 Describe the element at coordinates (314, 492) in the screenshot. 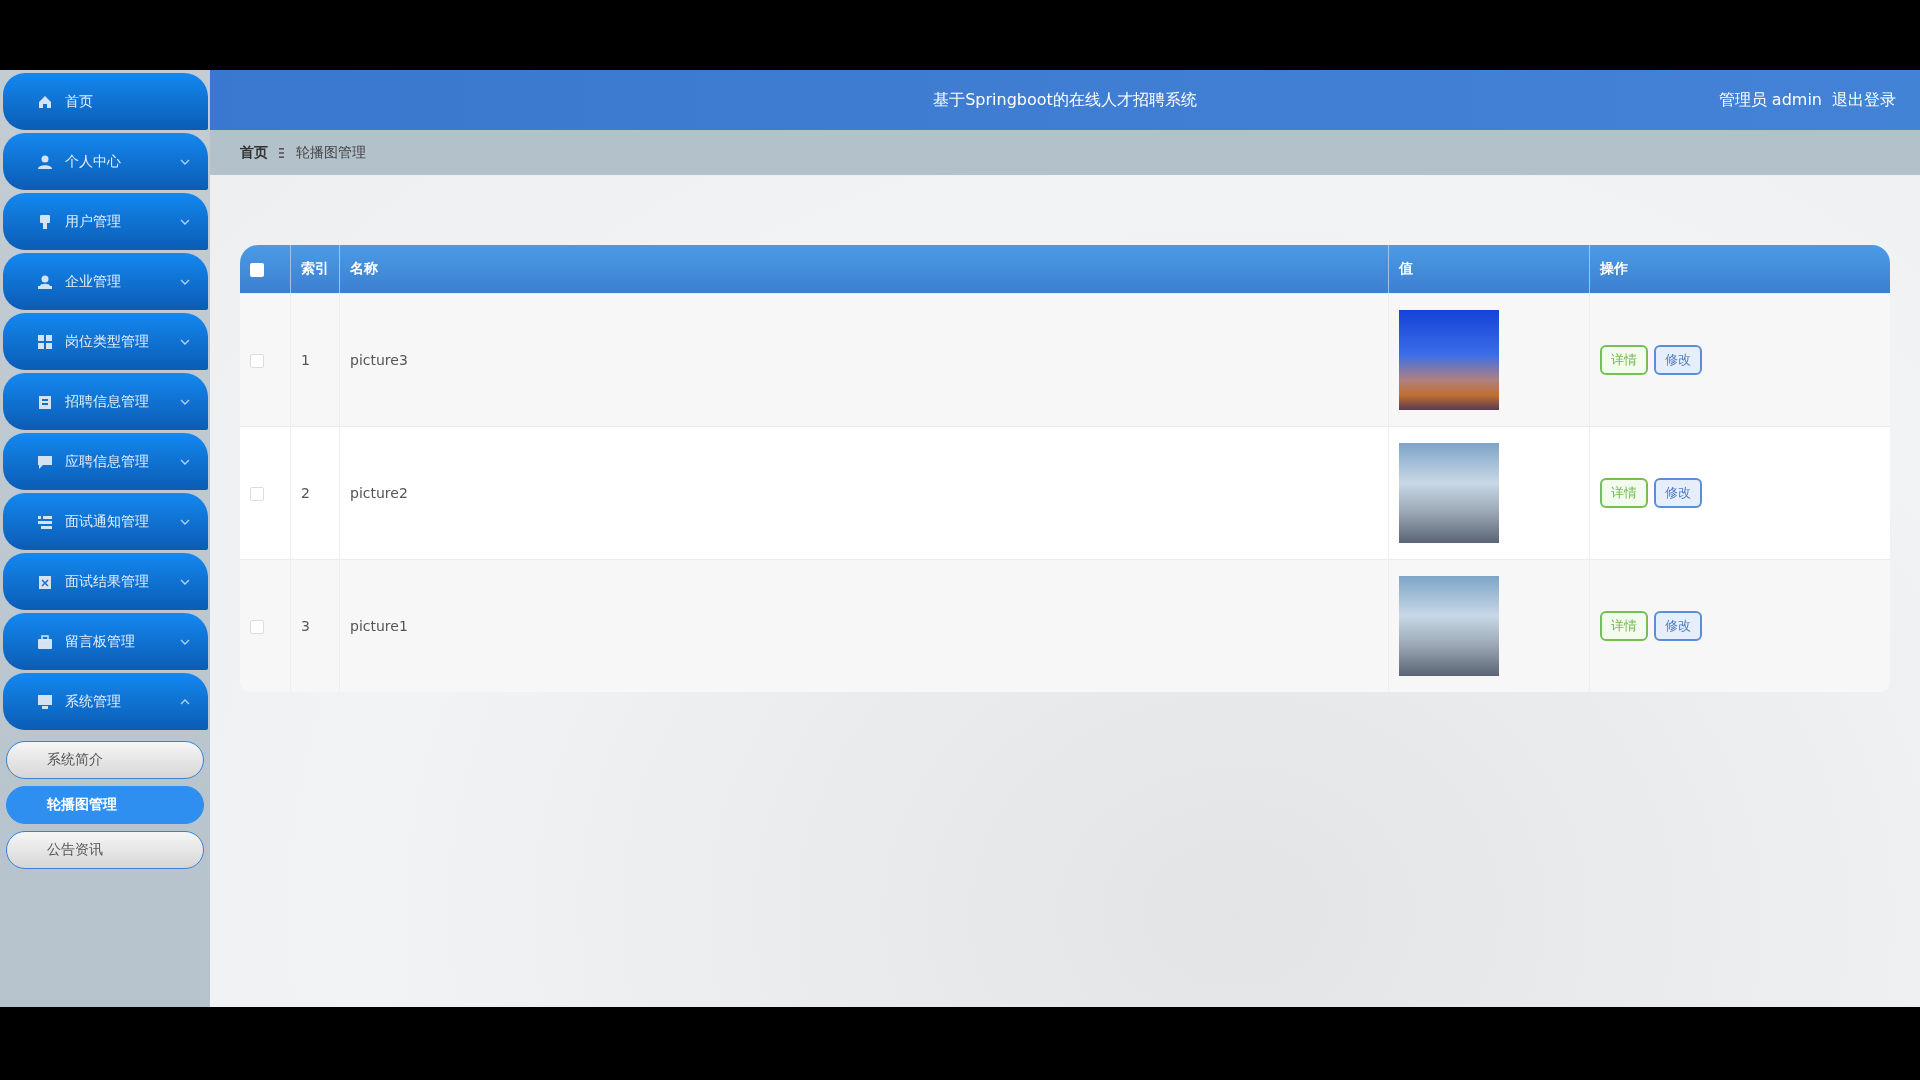

I see `table-cell: 2` at that location.